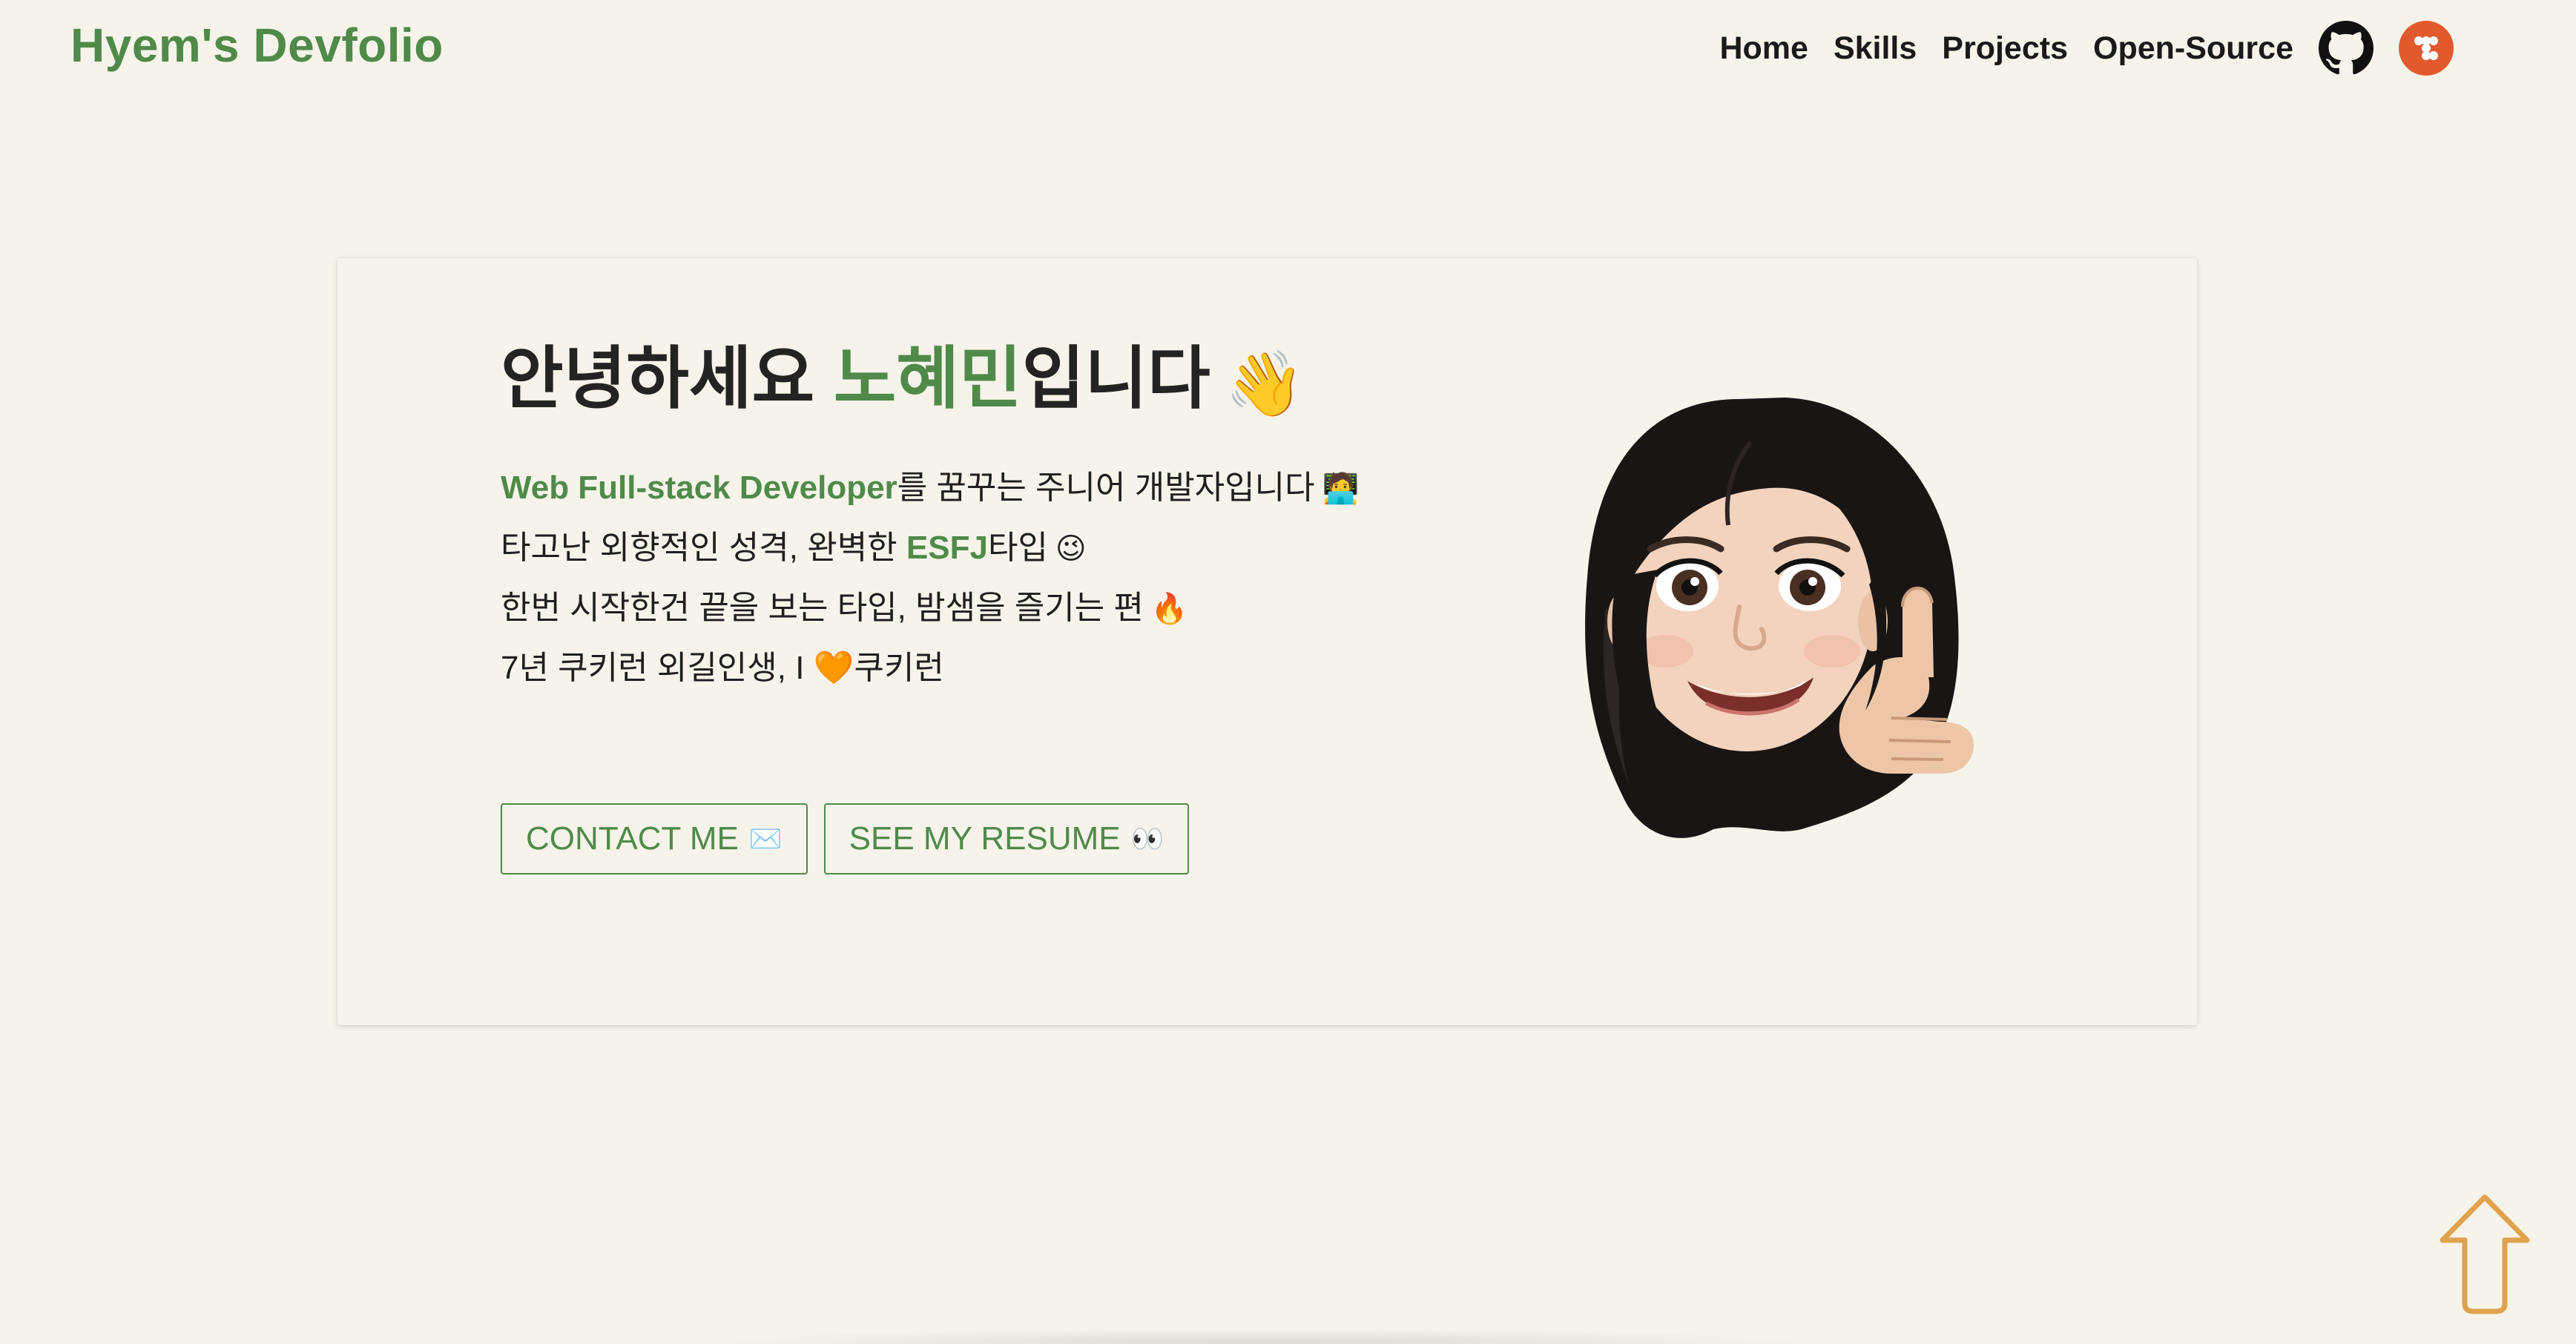  Describe the element at coordinates (1764, 49) in the screenshot. I see `nav-home: Home` at that location.